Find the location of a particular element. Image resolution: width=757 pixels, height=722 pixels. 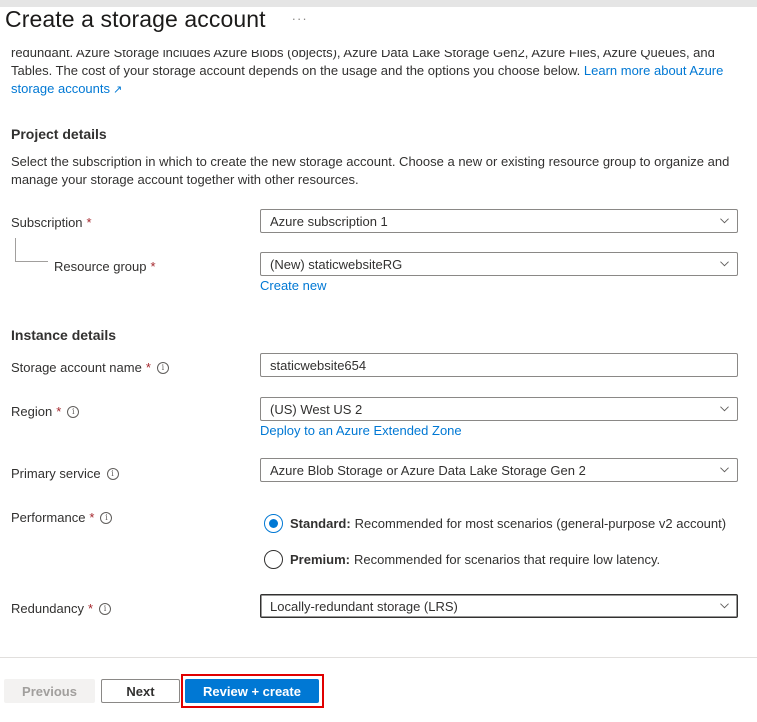

learn-more-link: Learn more about Azure is located at coordinates (653, 70).